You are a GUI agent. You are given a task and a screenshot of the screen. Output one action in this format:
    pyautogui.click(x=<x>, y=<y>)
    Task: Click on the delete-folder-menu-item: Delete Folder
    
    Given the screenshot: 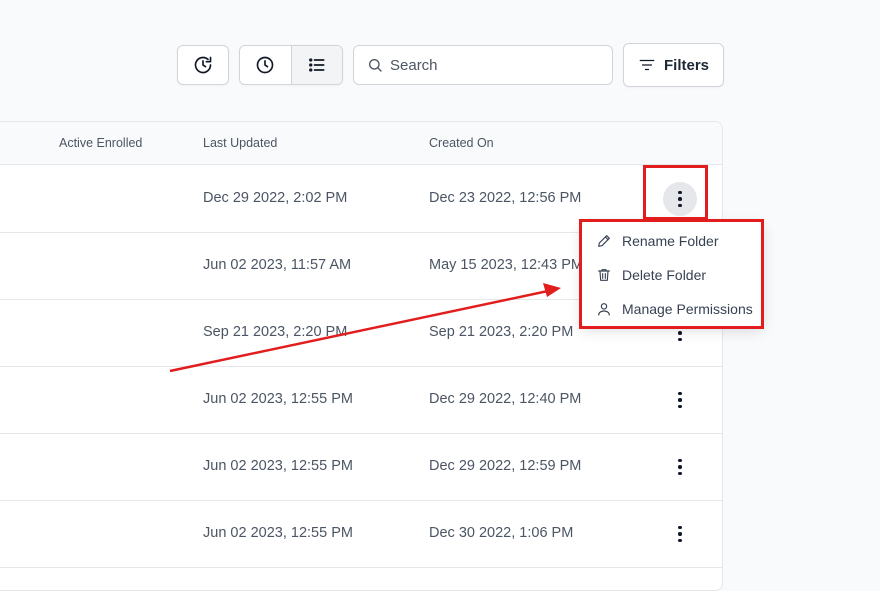 What is the action you would take?
    pyautogui.click(x=672, y=275)
    